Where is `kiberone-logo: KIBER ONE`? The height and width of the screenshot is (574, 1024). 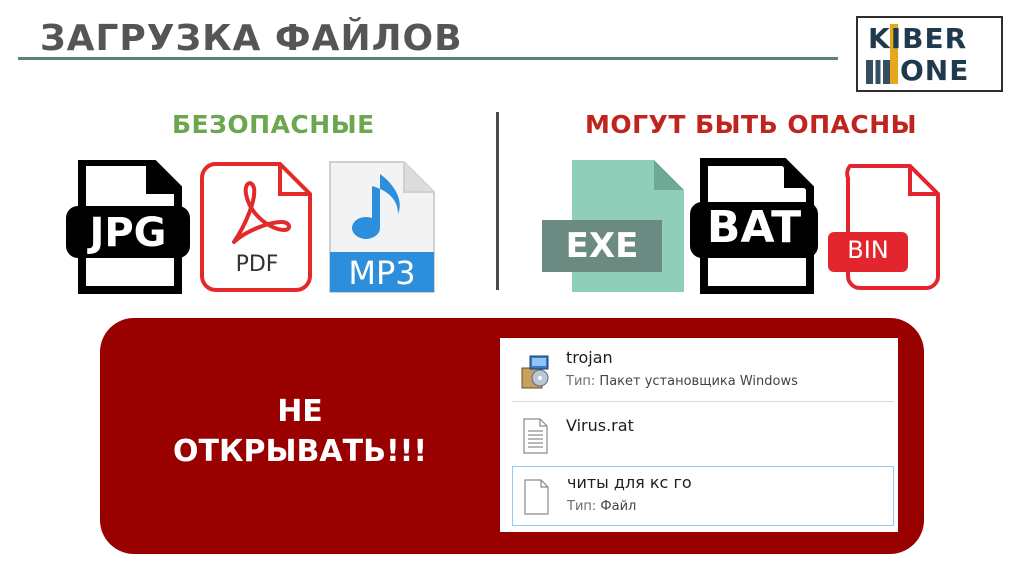 kiberone-logo: KIBER ONE is located at coordinates (929, 54).